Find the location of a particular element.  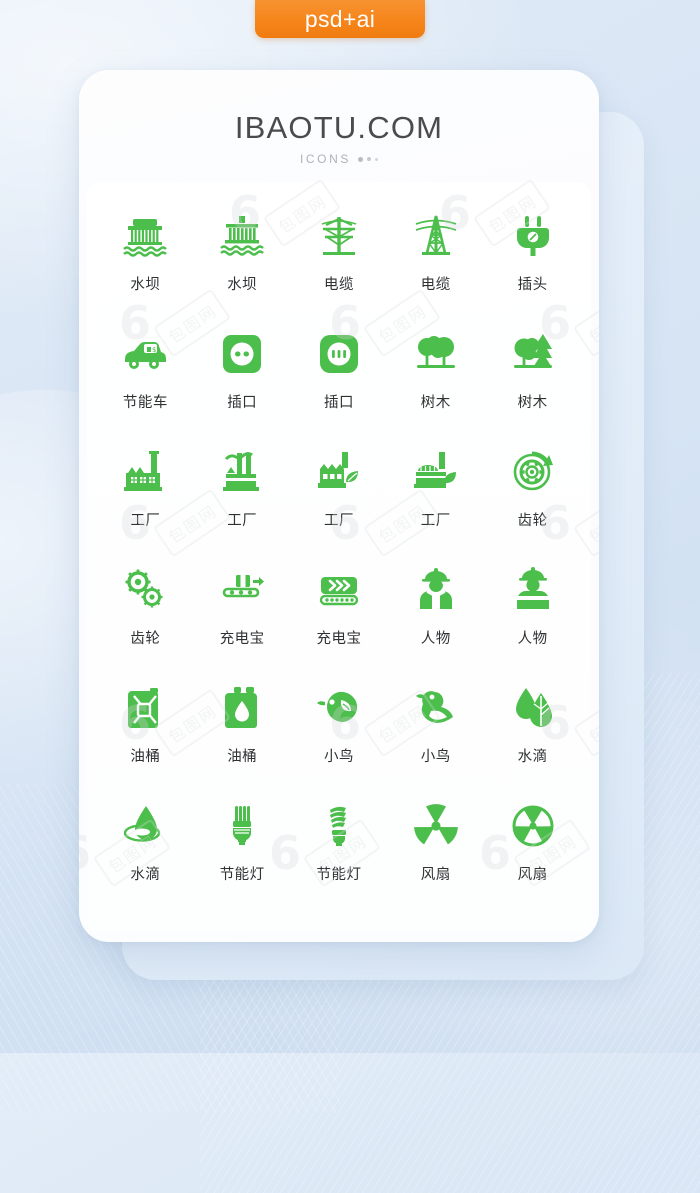

water-drop-1-icon is located at coordinates (533, 708).